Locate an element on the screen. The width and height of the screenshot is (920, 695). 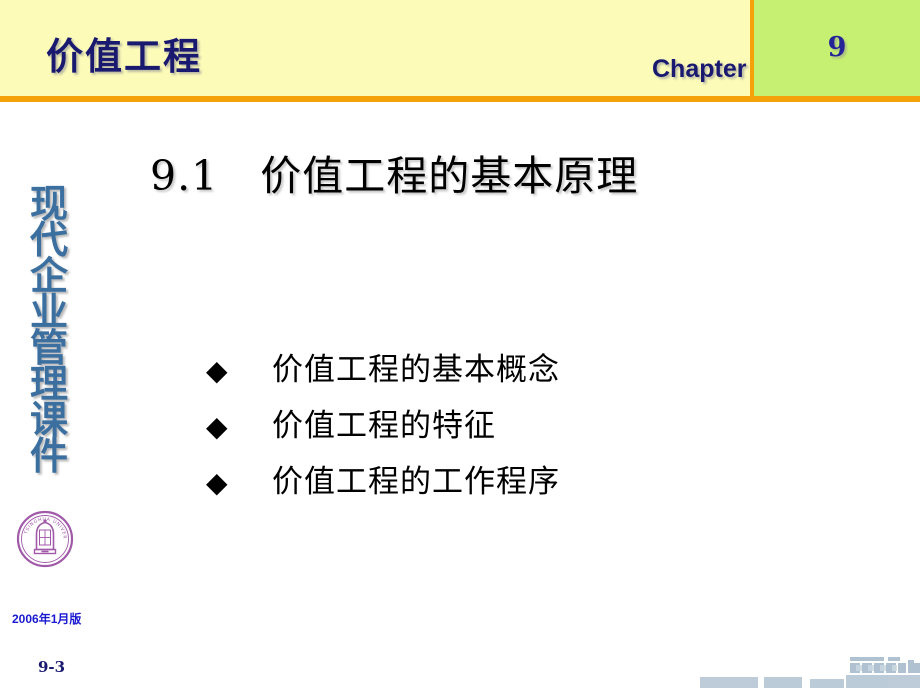
sidebar-vertical-title: 现 代 企 业 管 理 课 件 is located at coordinates (49, 331).